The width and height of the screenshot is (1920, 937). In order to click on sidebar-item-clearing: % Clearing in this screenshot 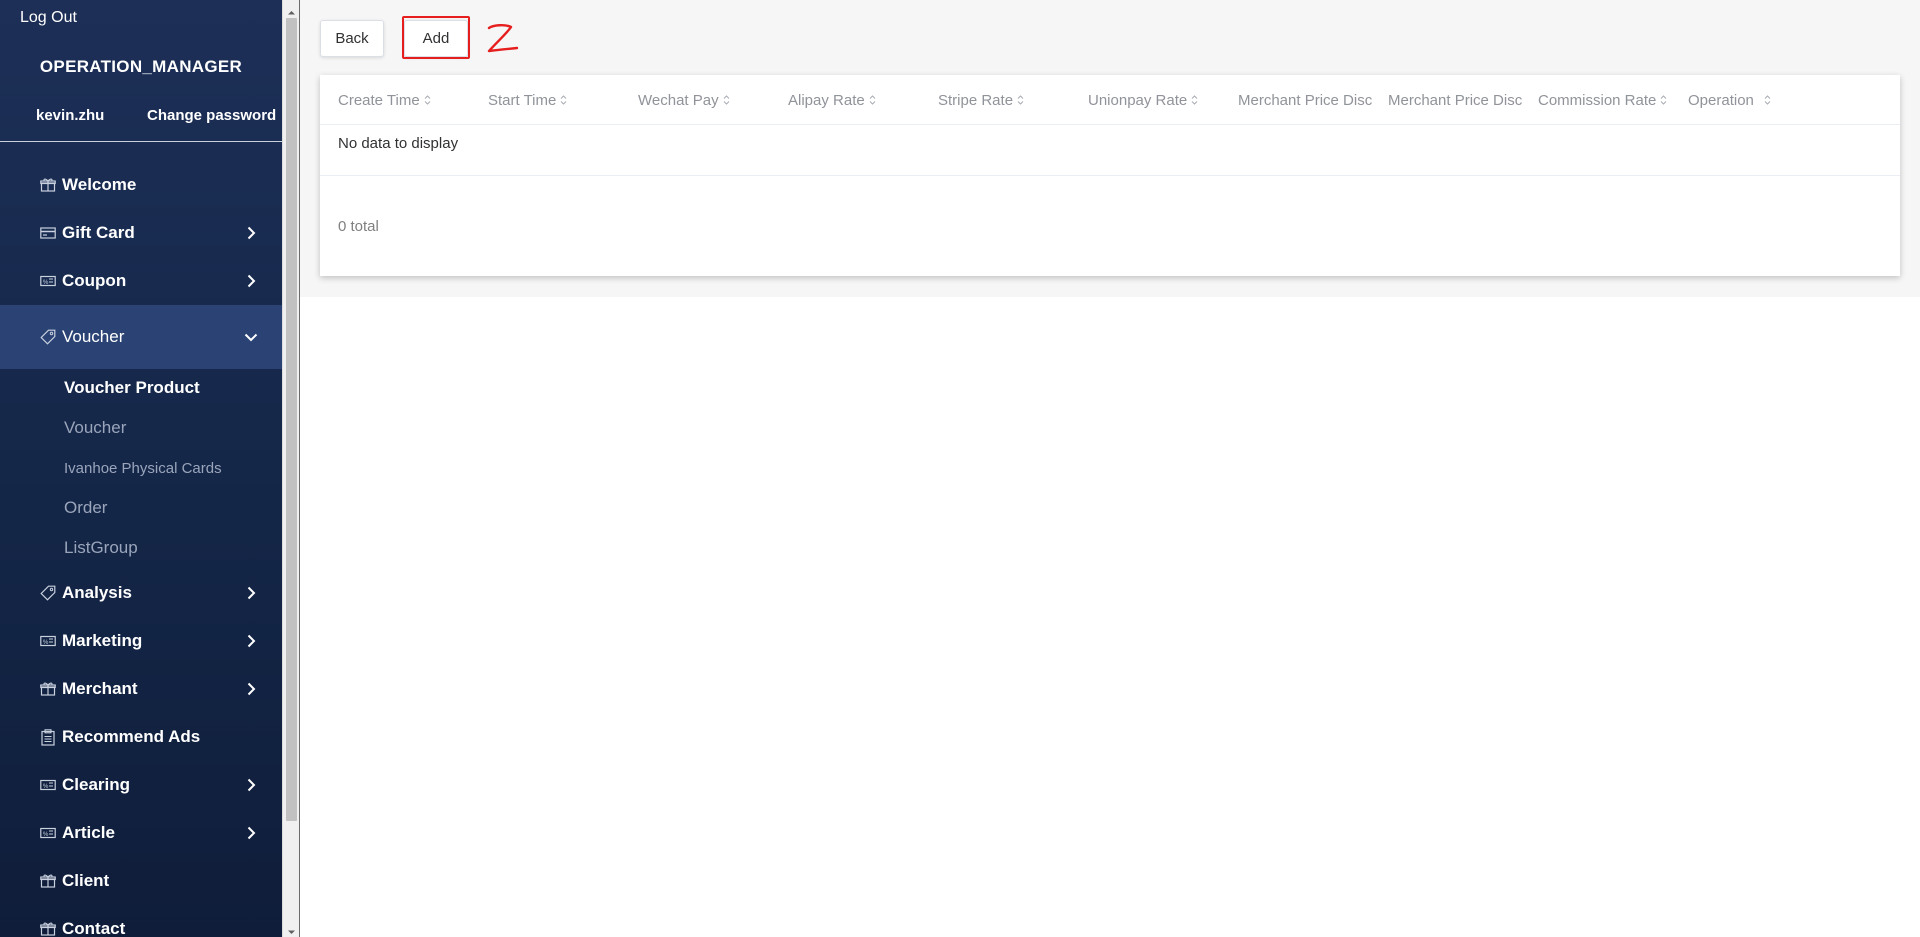, I will do `click(141, 785)`.